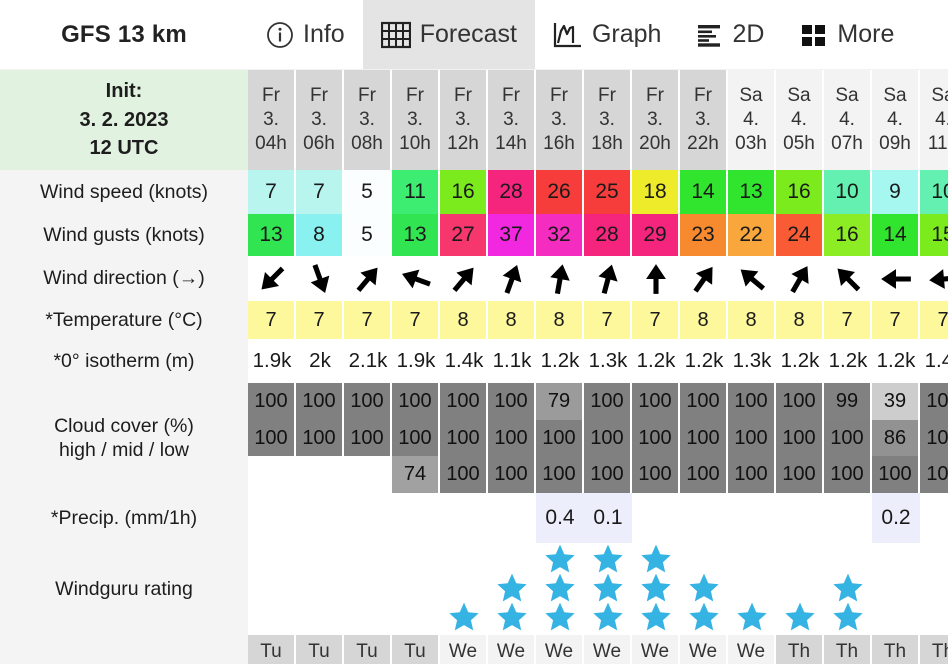 The width and height of the screenshot is (948, 664). What do you see at coordinates (368, 235) in the screenshot?
I see `wind-gusts-cell: 5` at bounding box center [368, 235].